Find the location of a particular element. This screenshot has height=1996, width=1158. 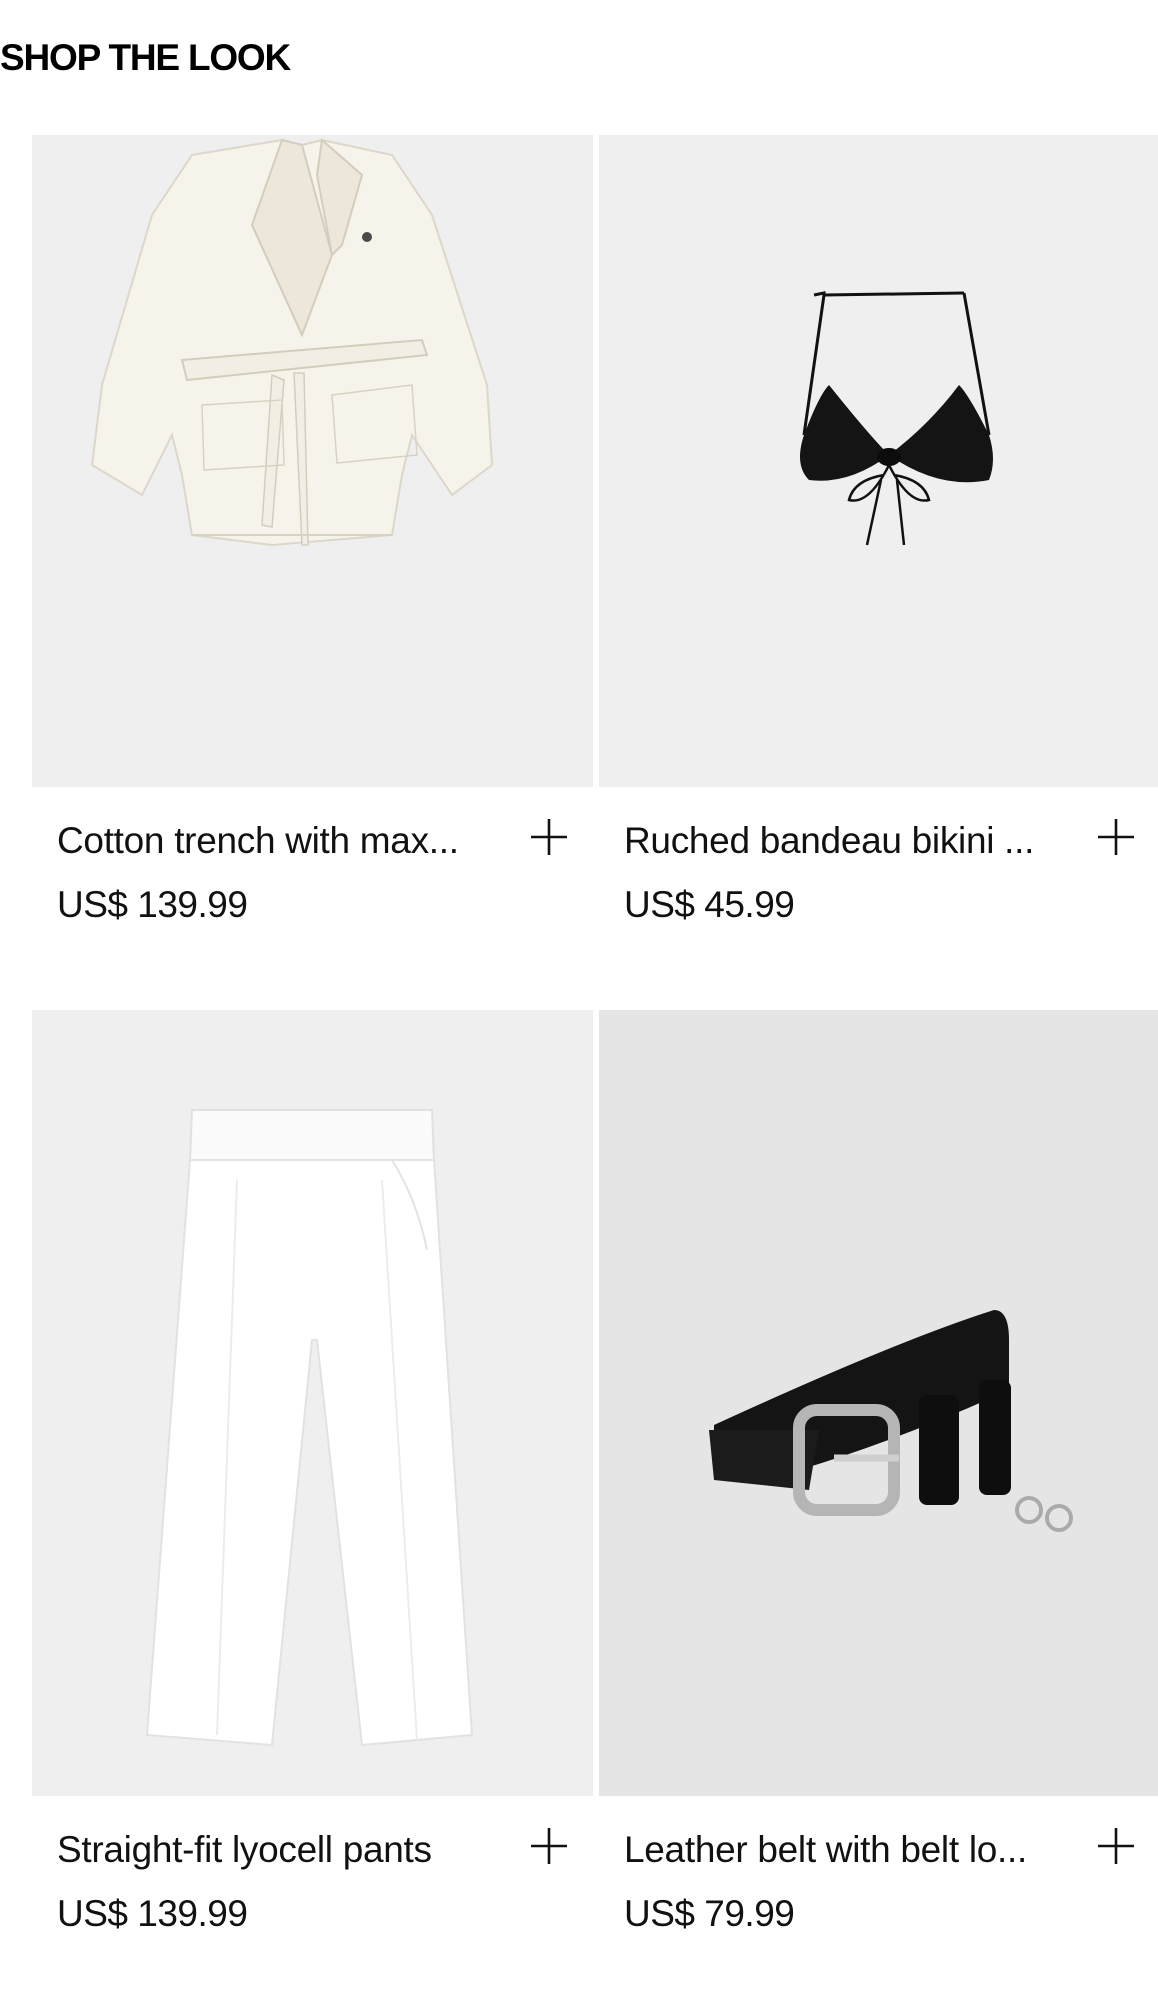

product-price: US$ 45.99 is located at coordinates (709, 904).